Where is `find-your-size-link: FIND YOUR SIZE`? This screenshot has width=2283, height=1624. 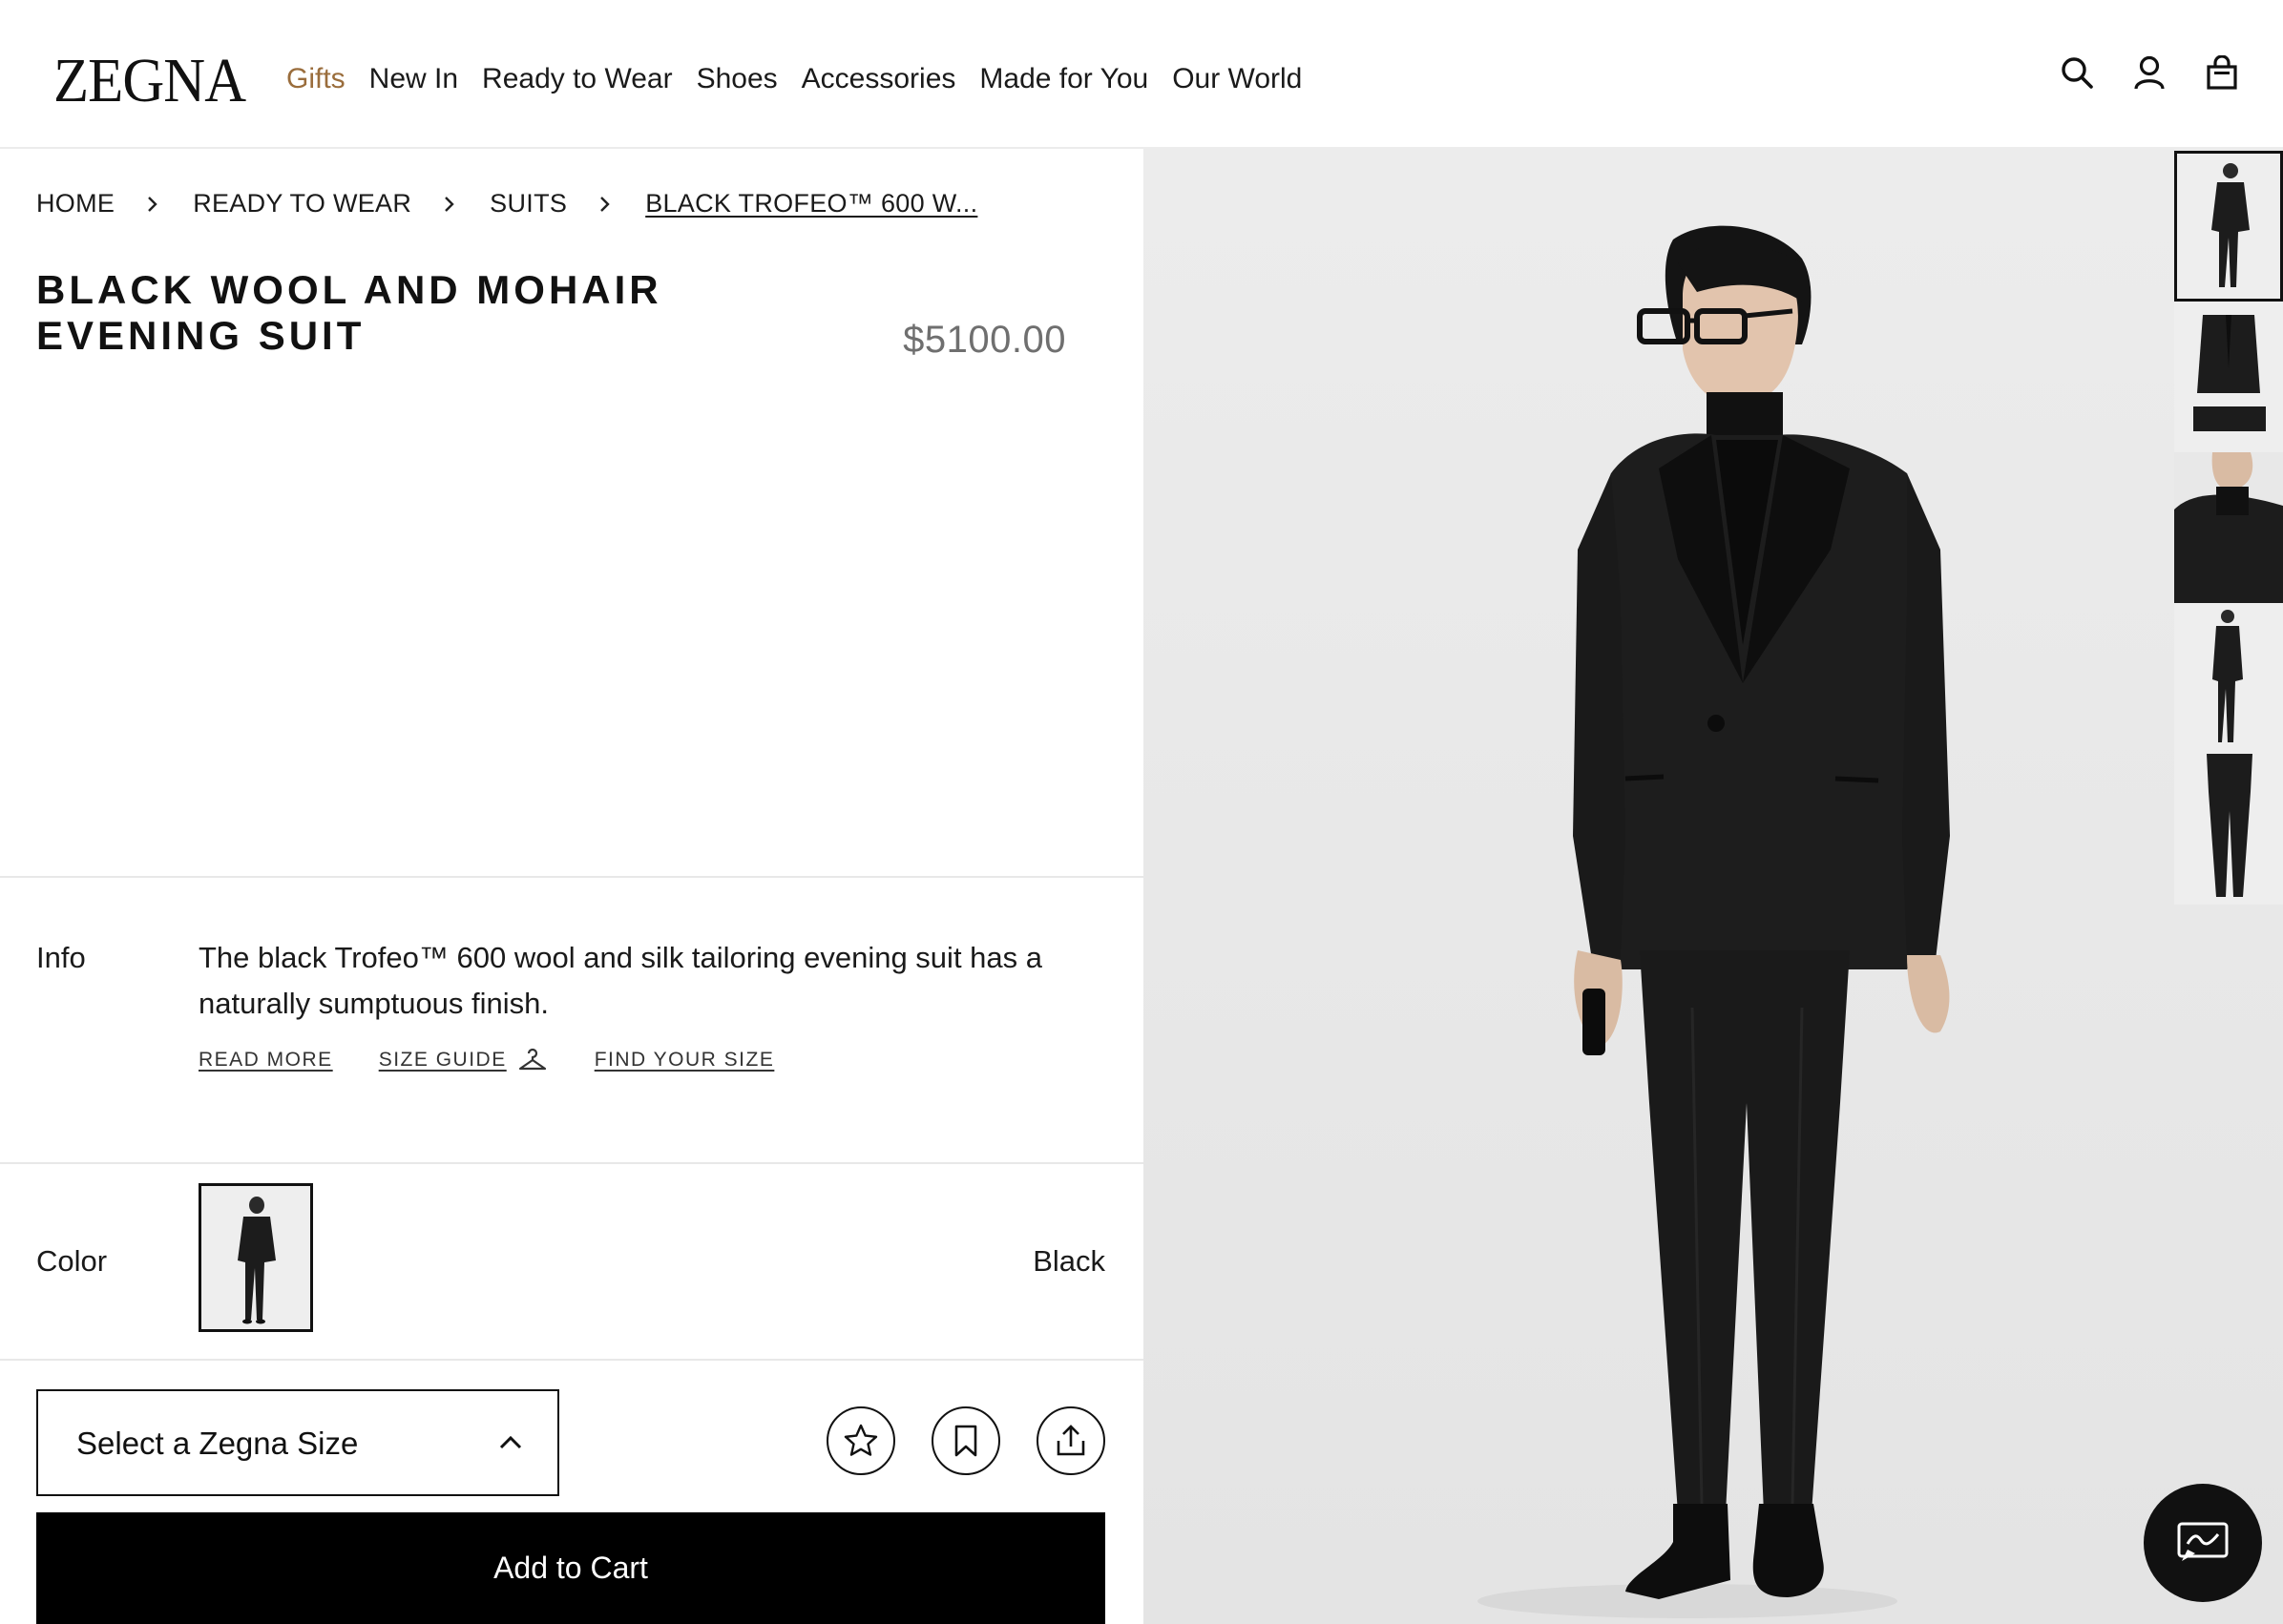 find-your-size-link: FIND YOUR SIZE is located at coordinates (685, 1060).